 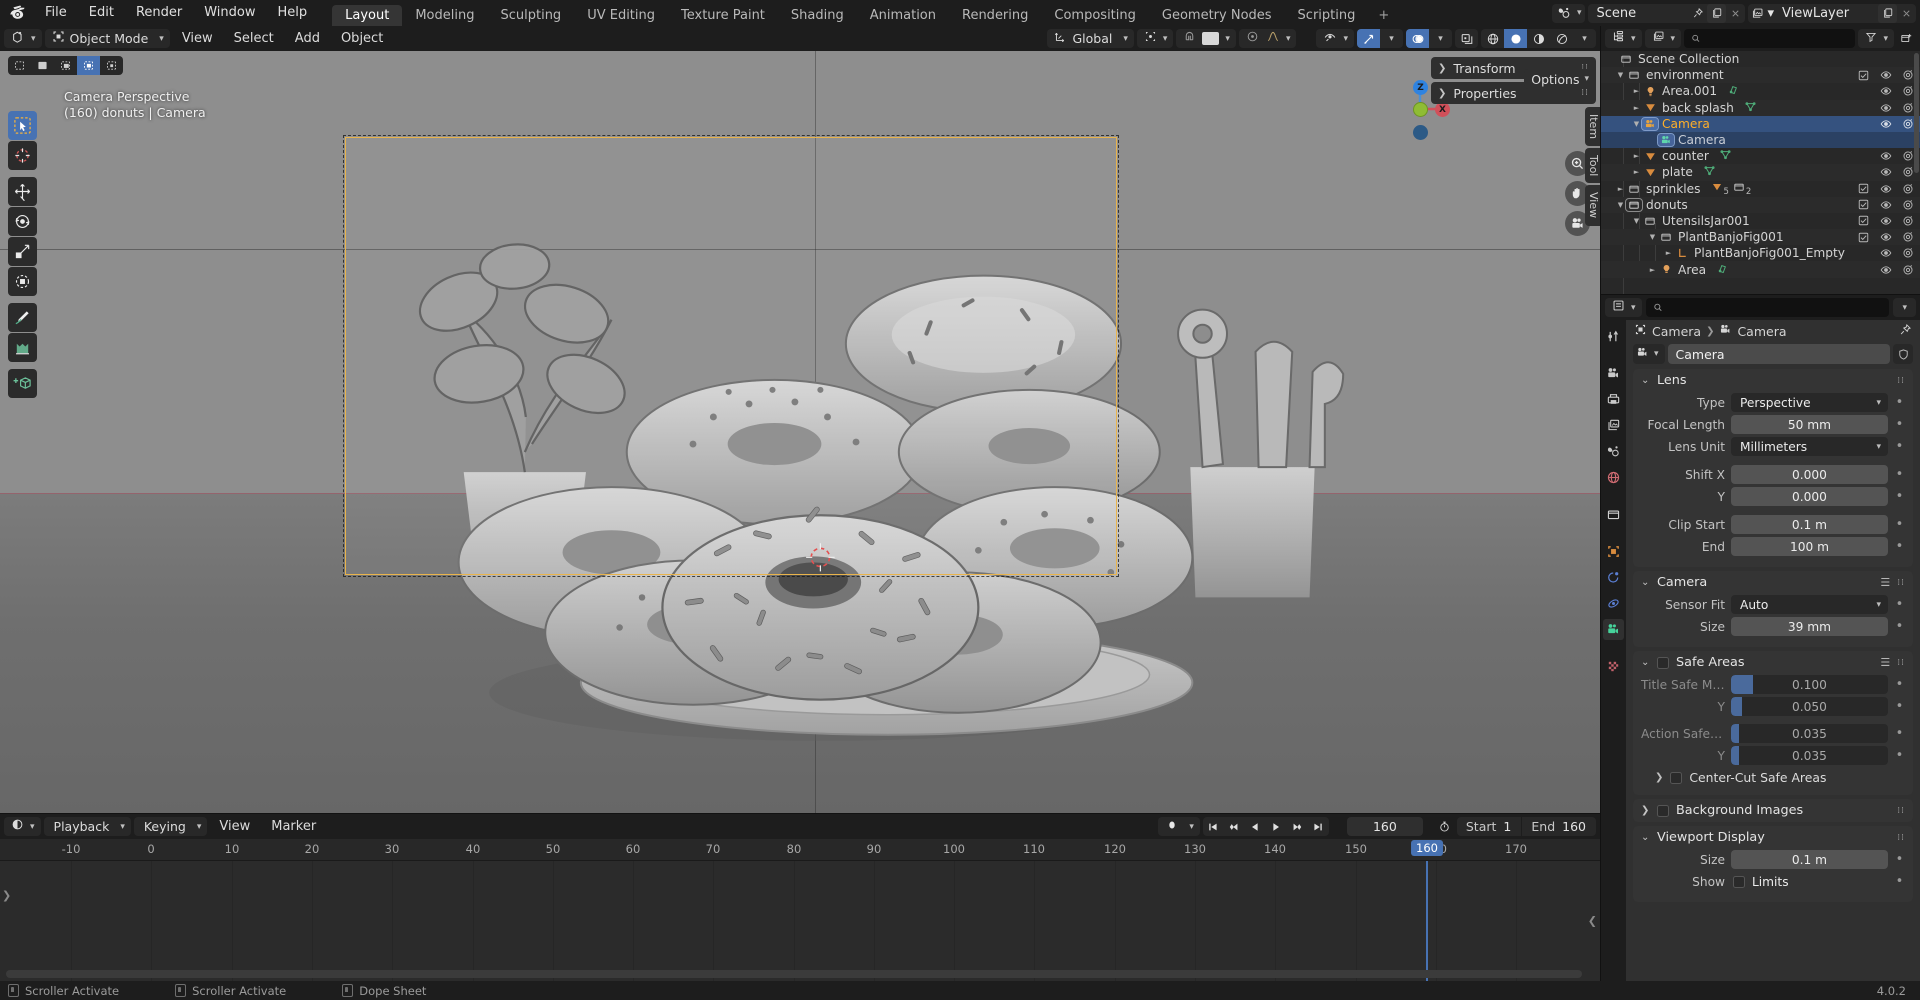 I want to click on panel-camera-grip-icon: ⁞⁞, so click(x=1901, y=583).